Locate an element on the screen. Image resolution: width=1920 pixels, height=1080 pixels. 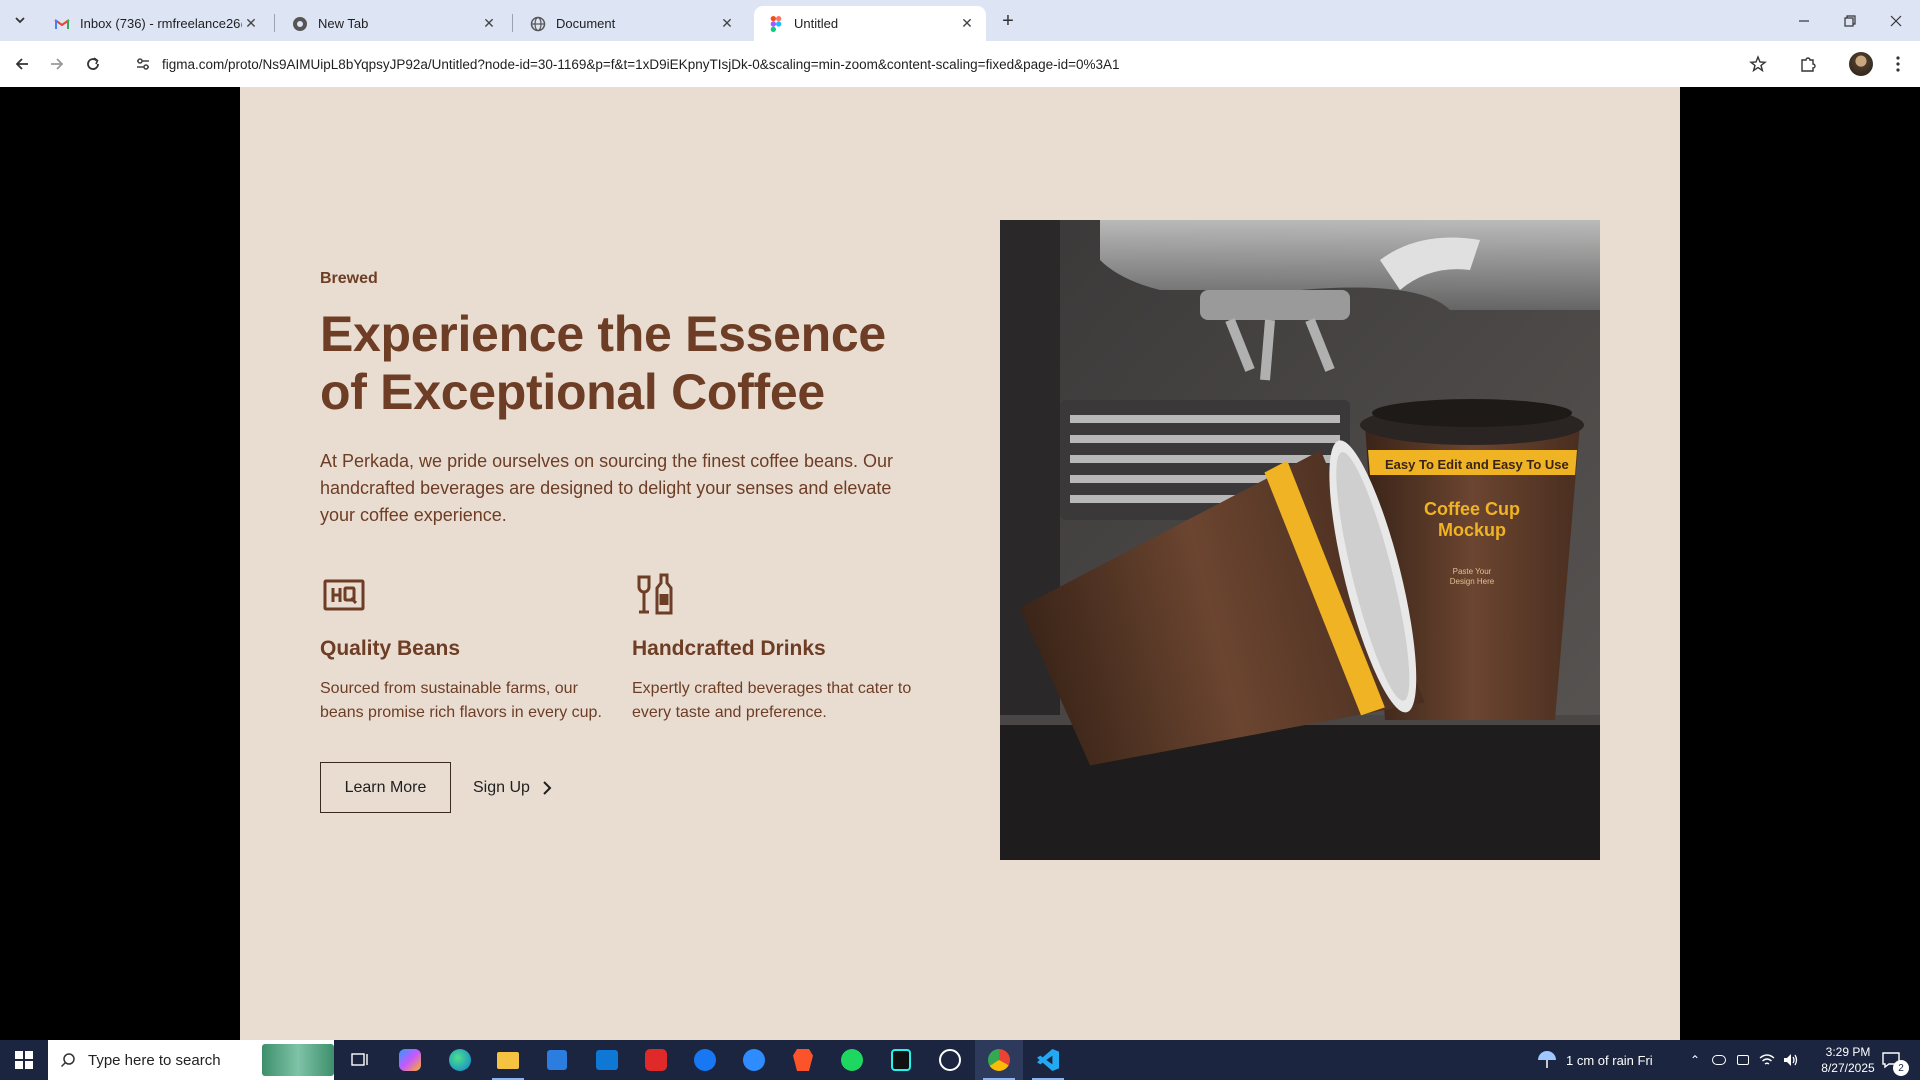
camera-icon is located at coordinates (1743, 1060).